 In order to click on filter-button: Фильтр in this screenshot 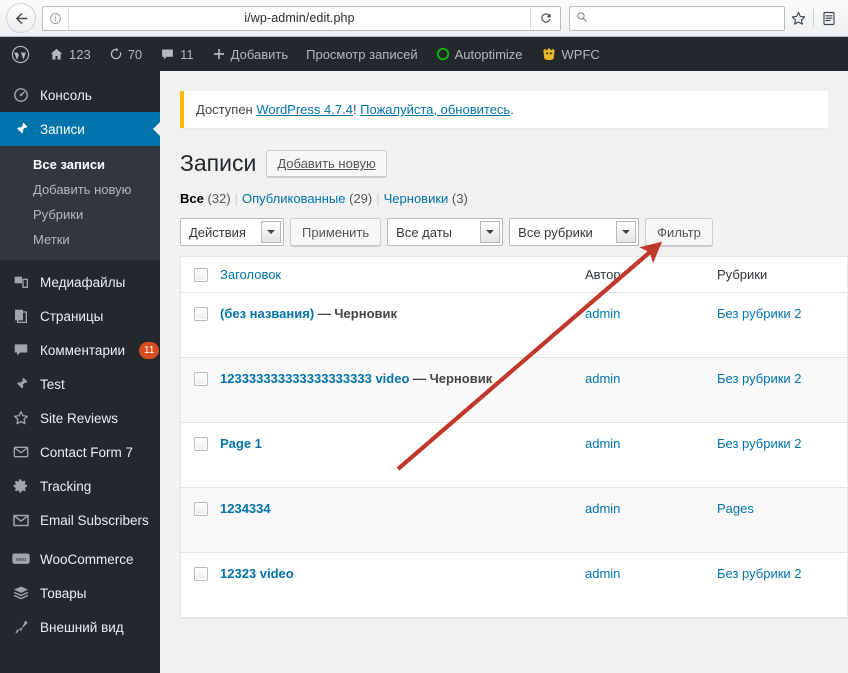, I will do `click(679, 232)`.